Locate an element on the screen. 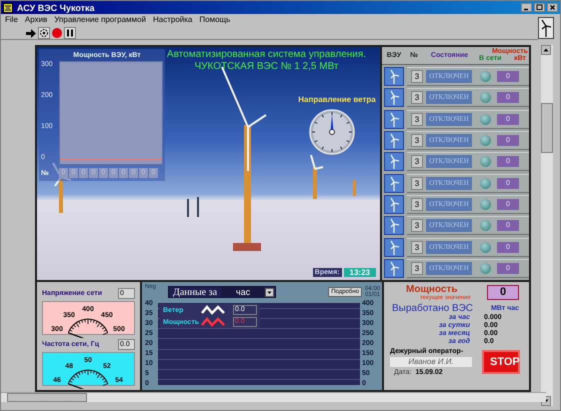 The width and height of the screenshot is (561, 411). arrow-icon is located at coordinates (31, 33).